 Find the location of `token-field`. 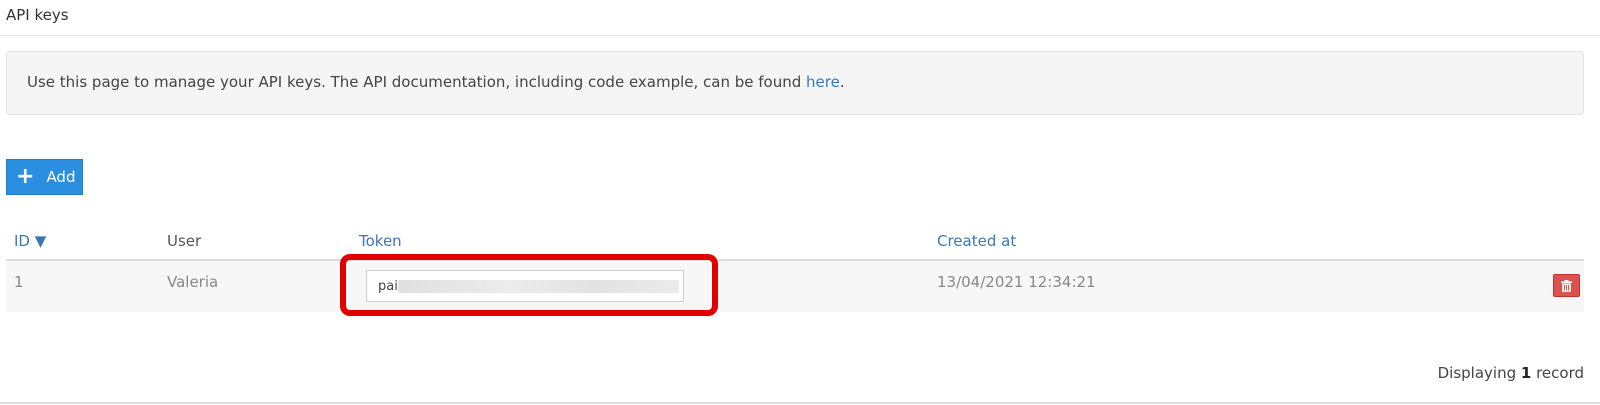

token-field is located at coordinates (525, 286).